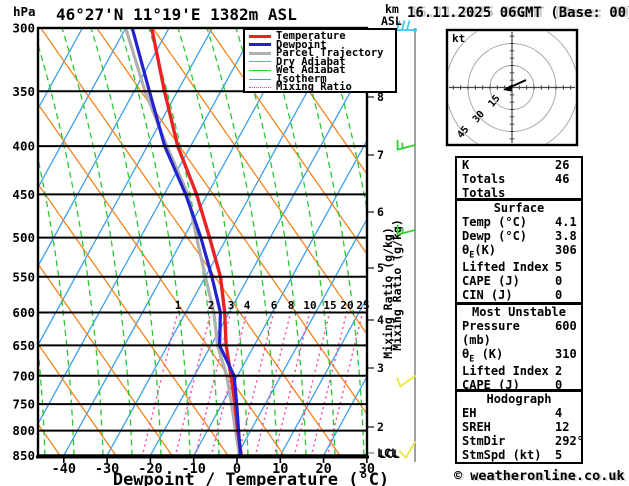 The height and width of the screenshot is (486, 629). I want to click on km-tick-label: 3, so click(380, 368).